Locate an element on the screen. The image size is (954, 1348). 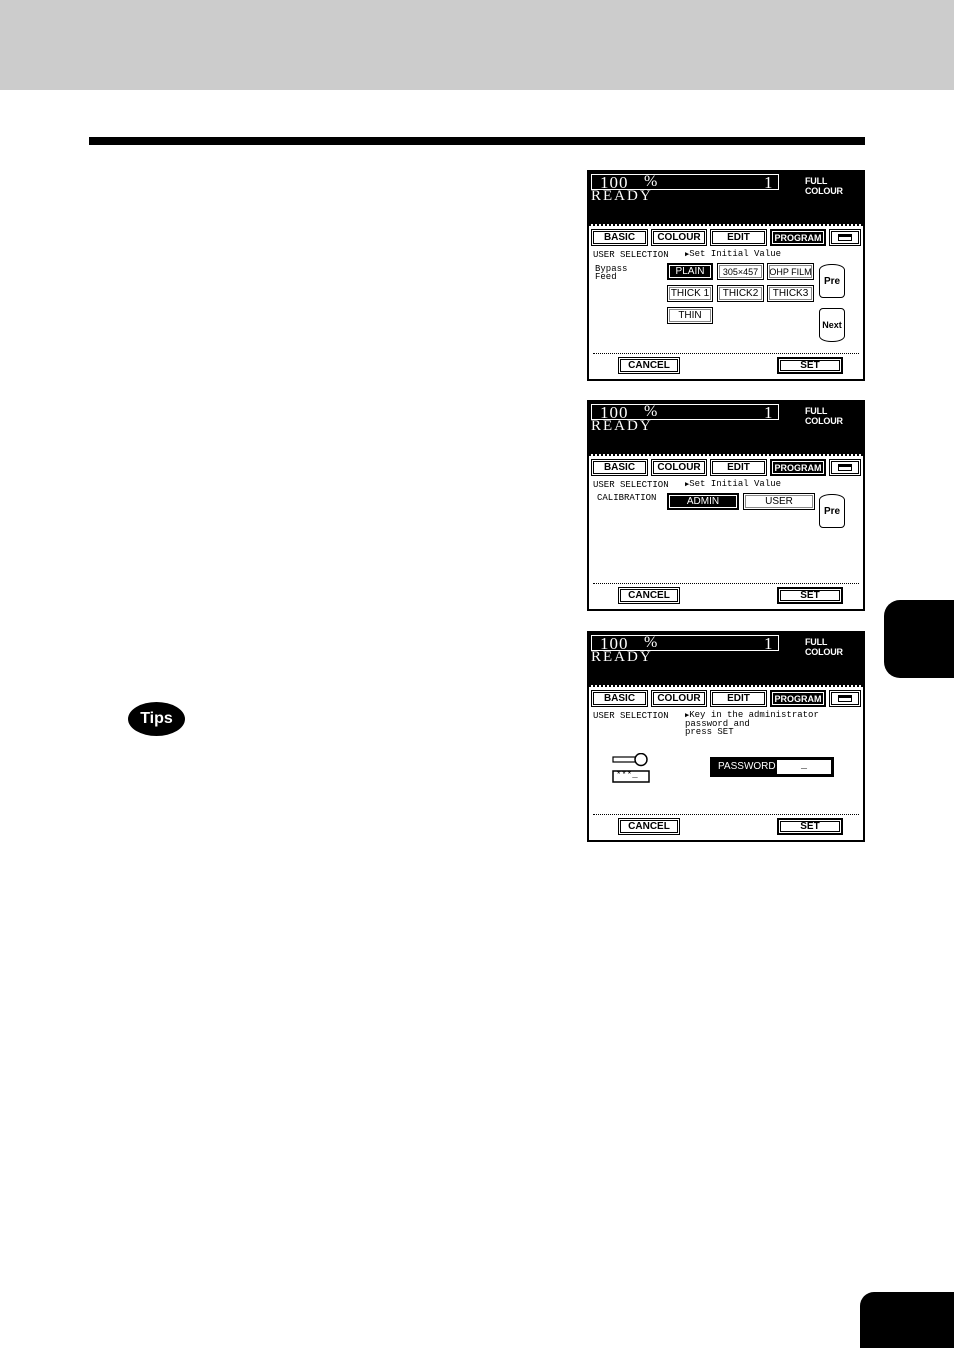
option-thick3: THICK3 is located at coordinates (790, 293).